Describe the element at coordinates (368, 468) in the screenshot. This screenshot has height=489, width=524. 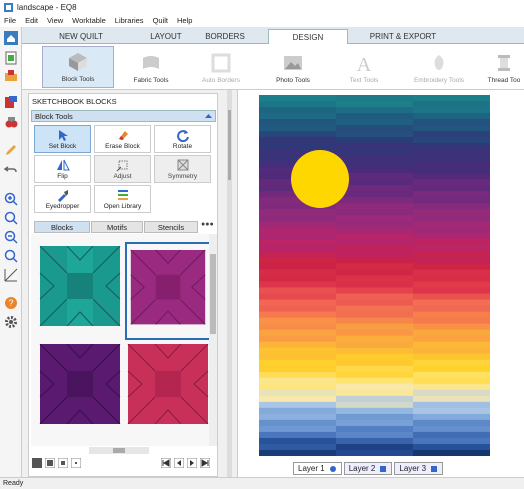
I see `tab-layer-2: Layer 2` at that location.